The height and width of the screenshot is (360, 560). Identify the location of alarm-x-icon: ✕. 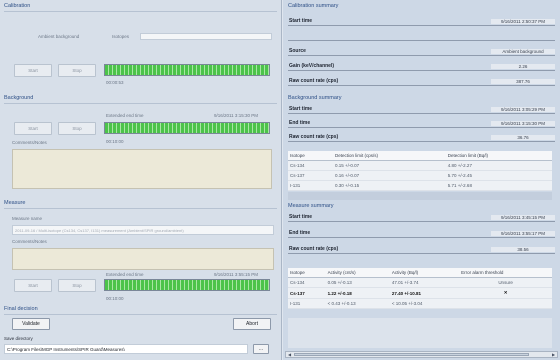
(505, 293).